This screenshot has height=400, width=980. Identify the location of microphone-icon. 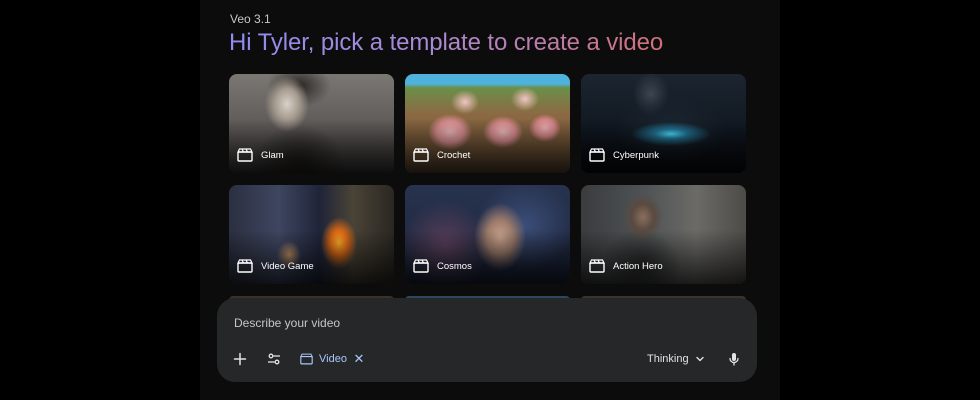
(734, 359).